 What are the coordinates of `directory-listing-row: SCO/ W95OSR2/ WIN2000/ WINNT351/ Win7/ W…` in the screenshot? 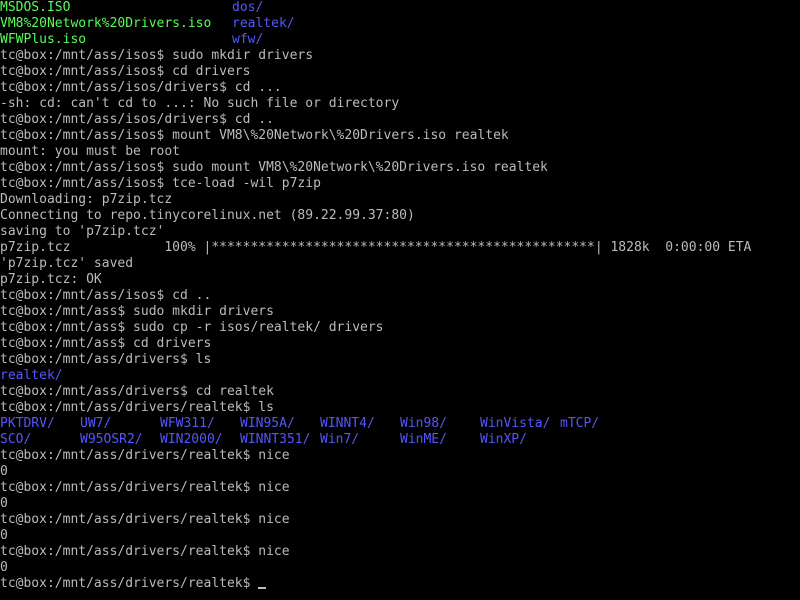 It's located at (400, 440).